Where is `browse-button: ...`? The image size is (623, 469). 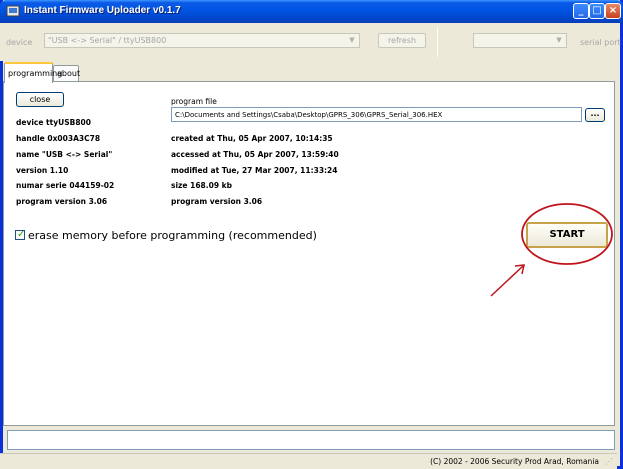
browse-button: ... is located at coordinates (595, 115).